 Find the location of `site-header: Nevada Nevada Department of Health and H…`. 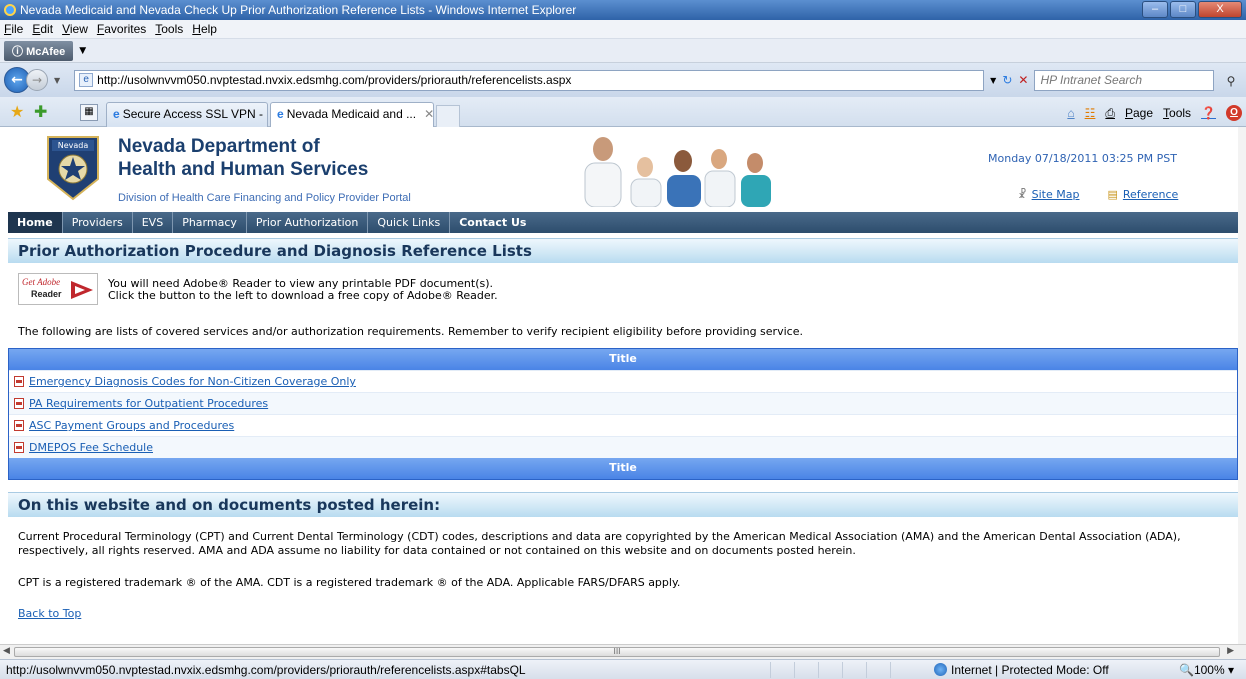

site-header: Nevada Nevada Department of Health and H… is located at coordinates (623, 168).